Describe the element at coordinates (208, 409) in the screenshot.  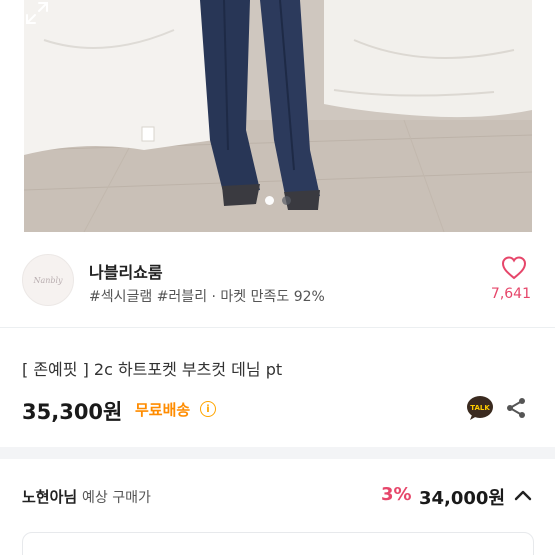
I see `shipping-info-icon: i` at that location.